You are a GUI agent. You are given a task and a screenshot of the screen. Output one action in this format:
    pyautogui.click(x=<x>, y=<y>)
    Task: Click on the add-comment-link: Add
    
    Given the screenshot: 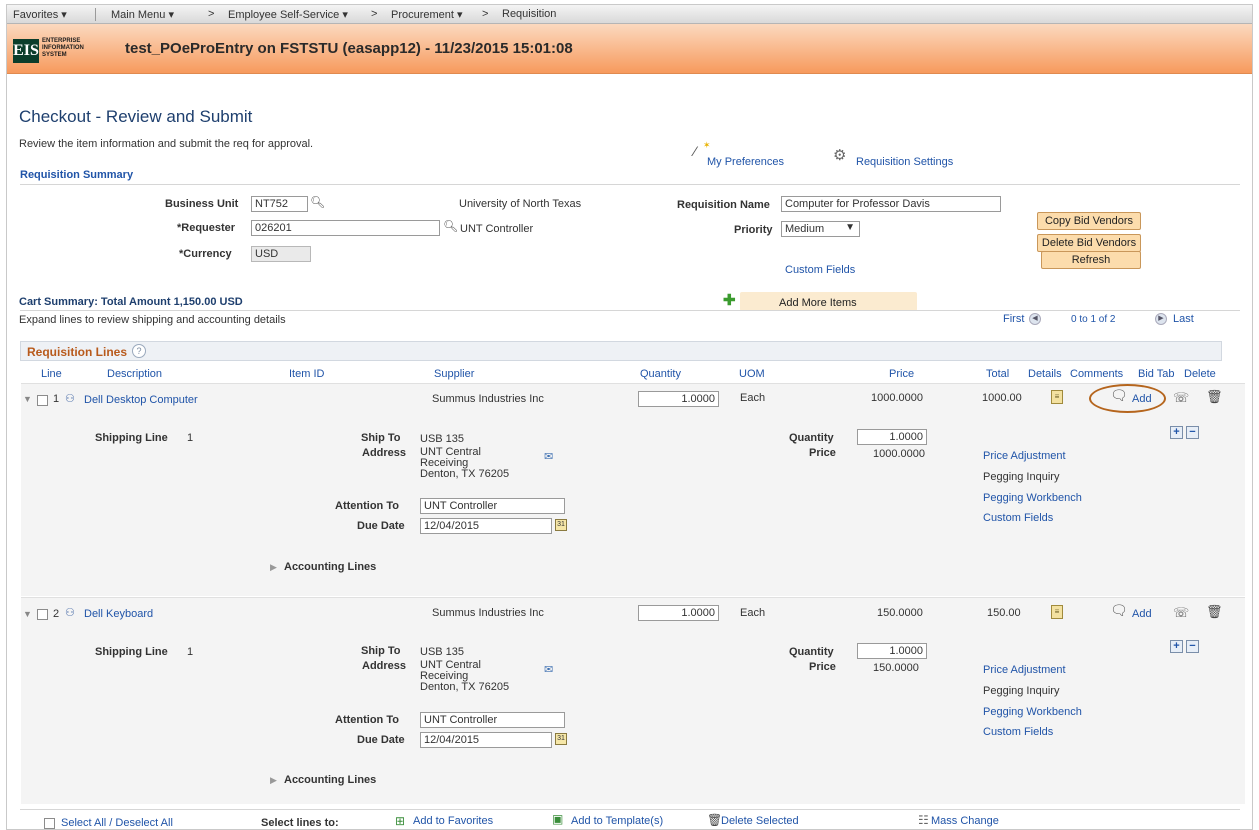 What is the action you would take?
    pyautogui.click(x=1142, y=614)
    